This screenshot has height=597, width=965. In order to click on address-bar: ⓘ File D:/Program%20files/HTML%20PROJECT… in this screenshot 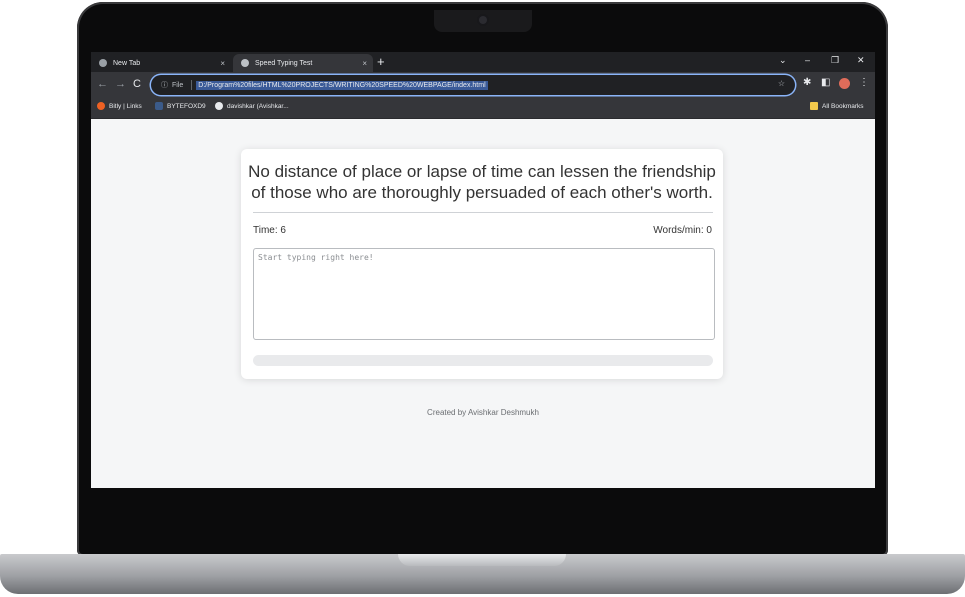, I will do `click(473, 85)`.